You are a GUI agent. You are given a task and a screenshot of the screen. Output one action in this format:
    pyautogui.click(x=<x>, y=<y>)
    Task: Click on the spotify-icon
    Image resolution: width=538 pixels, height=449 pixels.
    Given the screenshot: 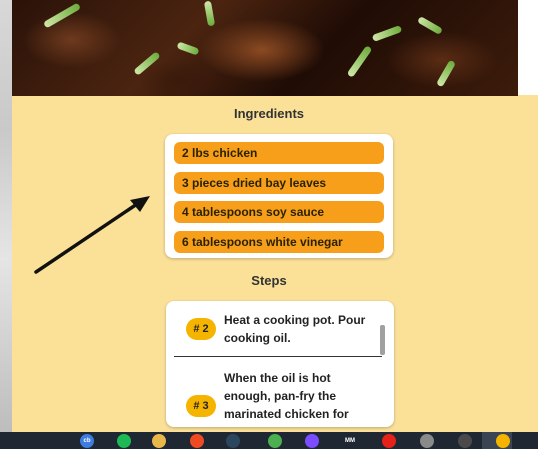 What is the action you would take?
    pyautogui.click(x=124, y=441)
    